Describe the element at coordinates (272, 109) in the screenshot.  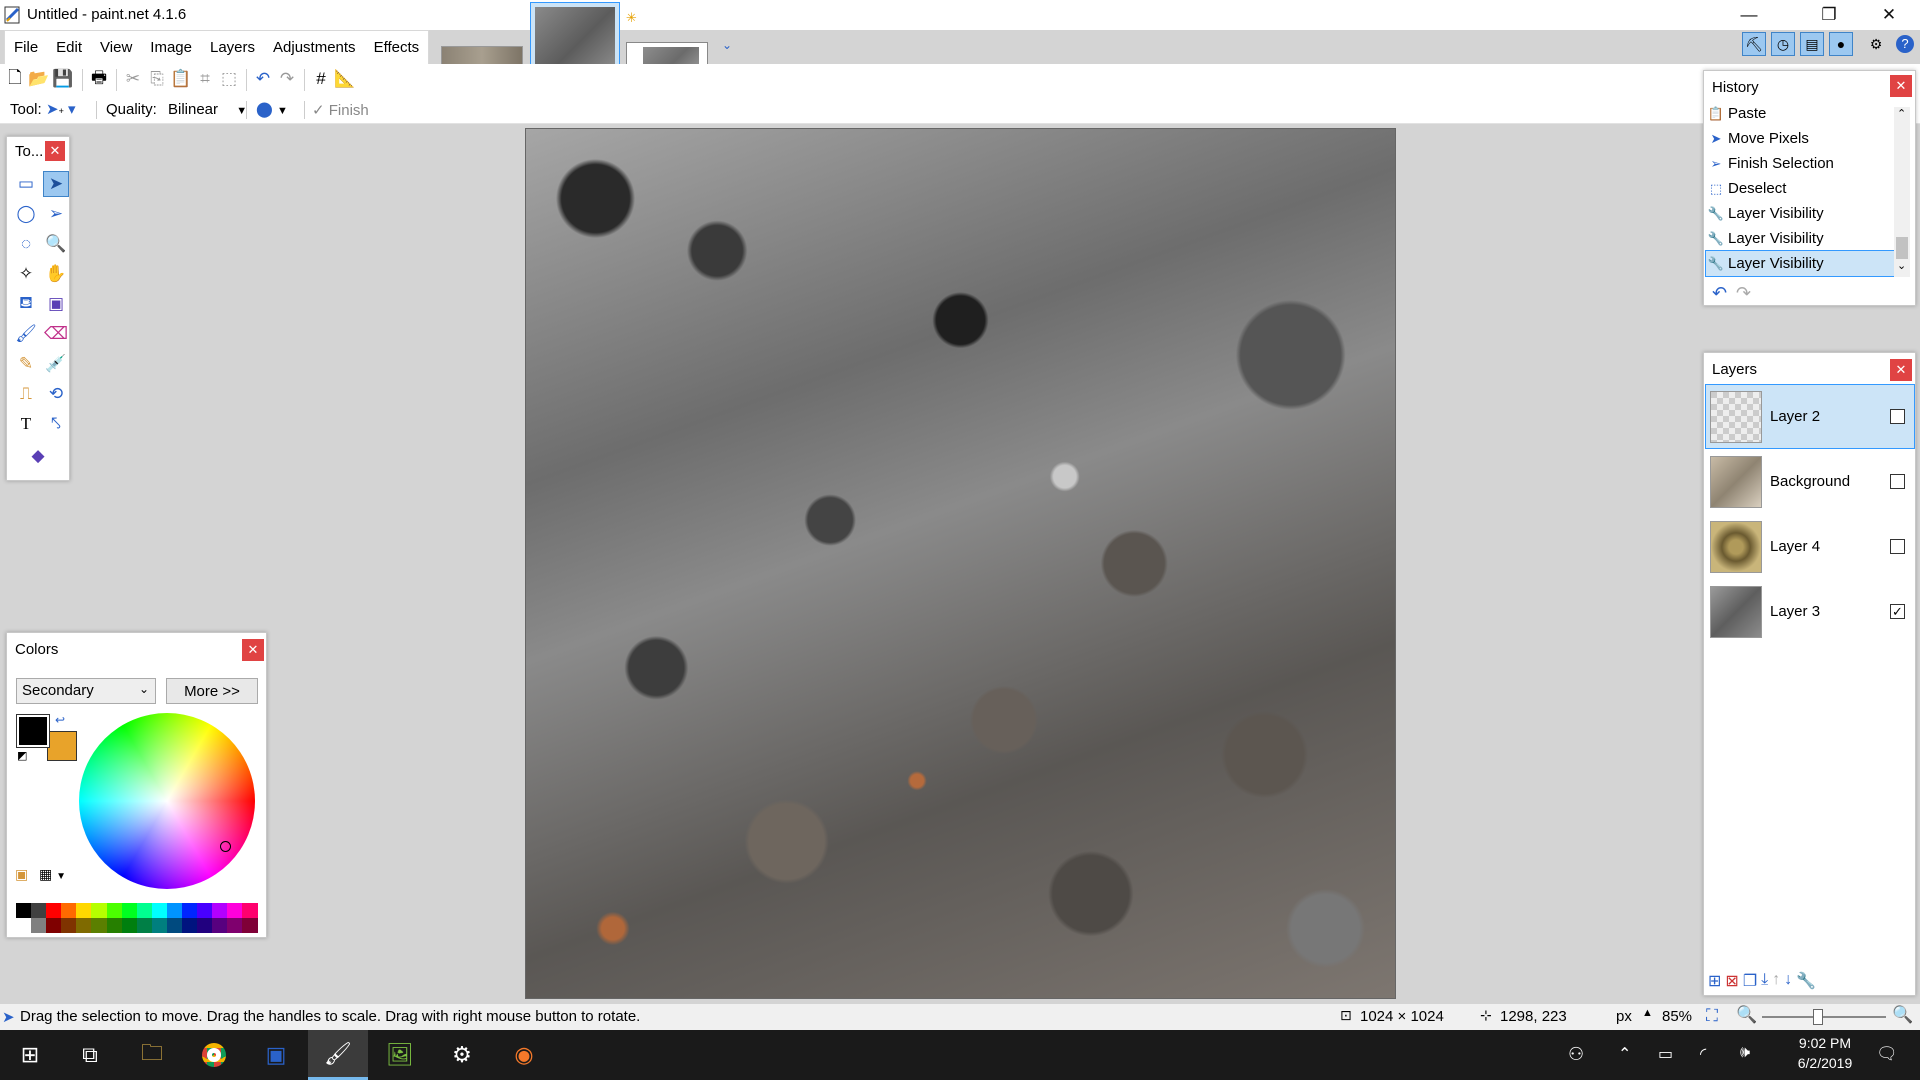
I see `selection-mode-icon: ⬤ ▼` at that location.